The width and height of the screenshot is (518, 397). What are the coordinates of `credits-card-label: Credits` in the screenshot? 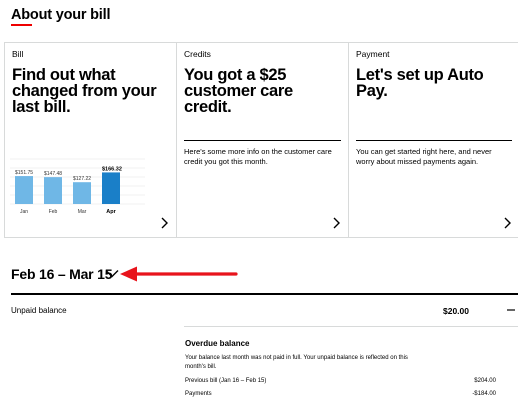 It's located at (197, 54).